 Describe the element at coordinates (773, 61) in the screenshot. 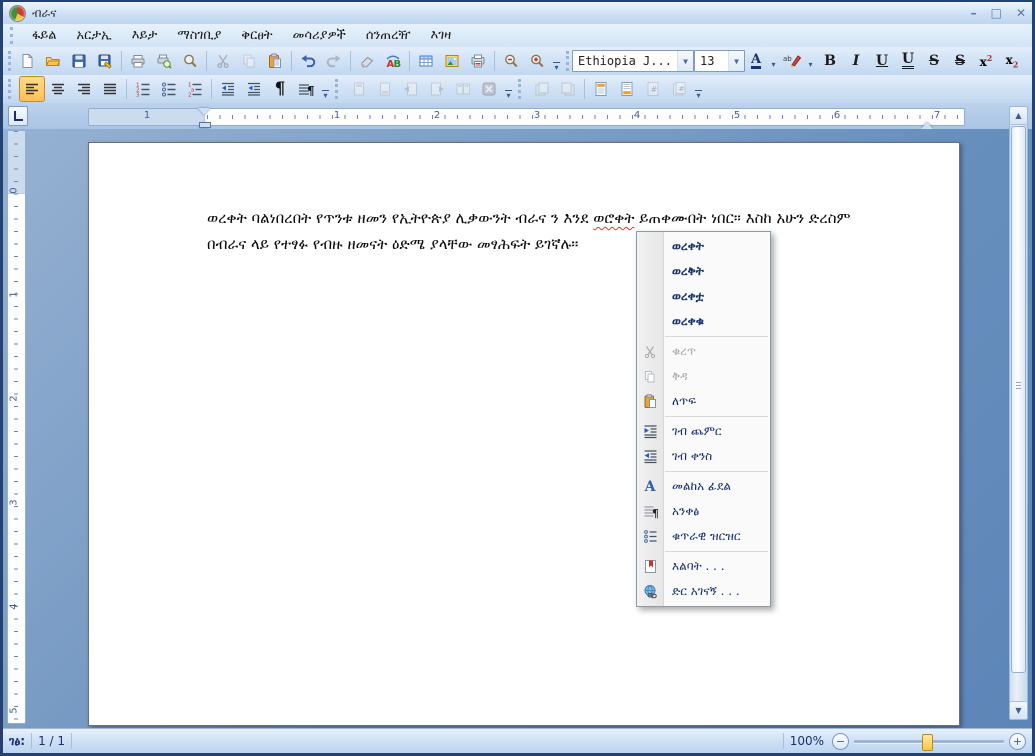

I see `font-color-dropdown: ▾` at that location.